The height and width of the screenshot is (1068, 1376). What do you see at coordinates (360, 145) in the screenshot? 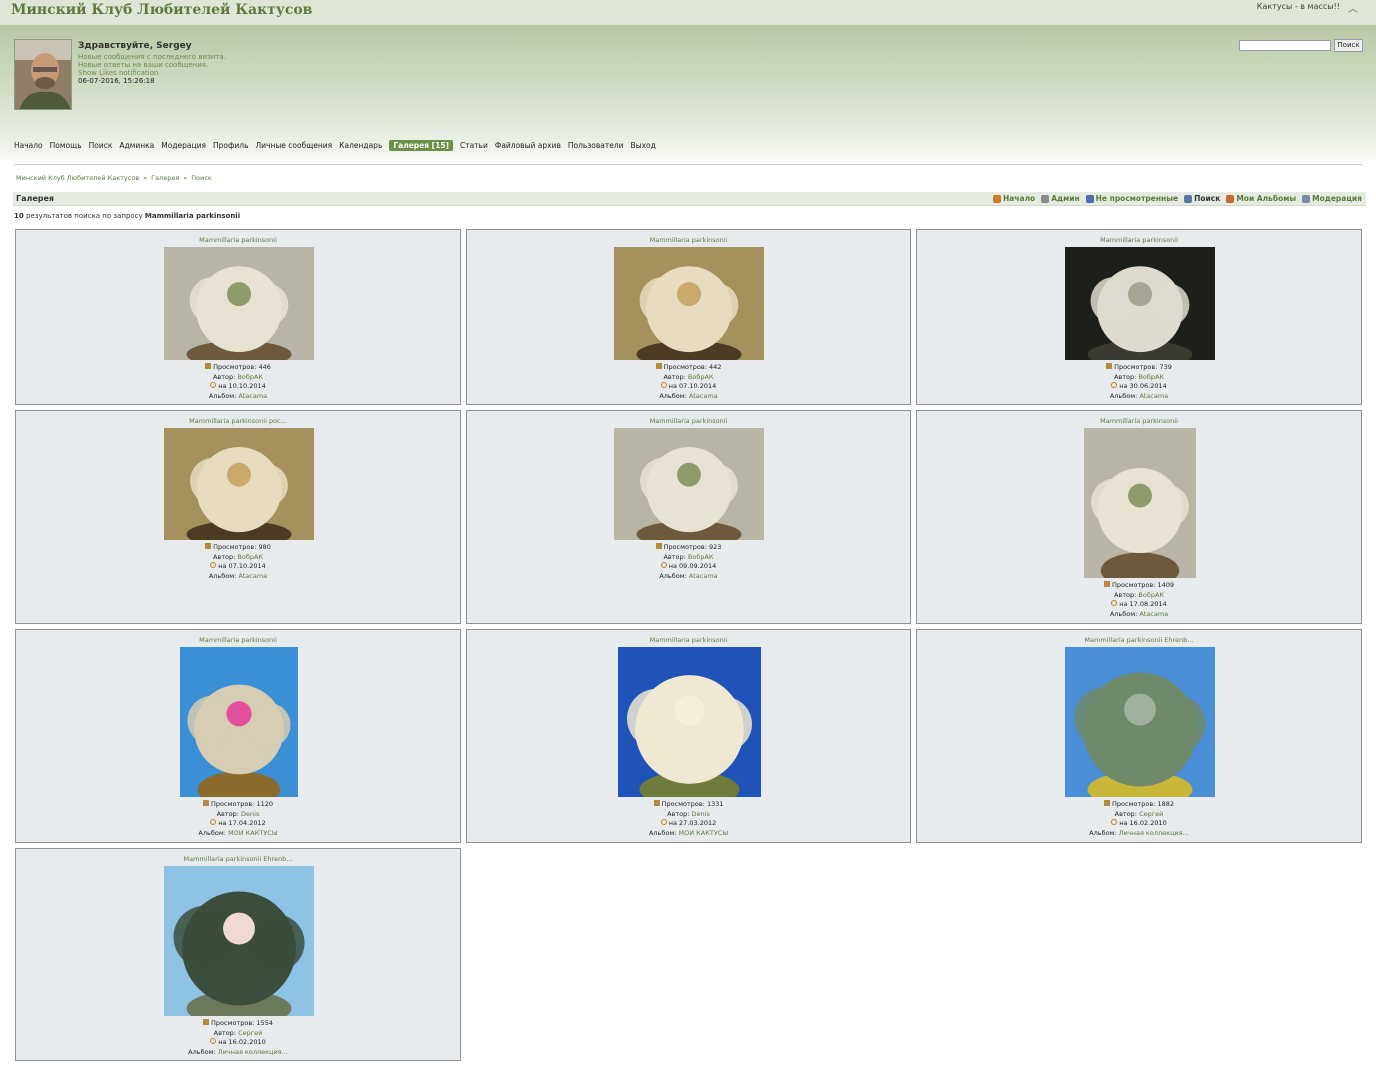
I see `nav-item: Календарь` at bounding box center [360, 145].